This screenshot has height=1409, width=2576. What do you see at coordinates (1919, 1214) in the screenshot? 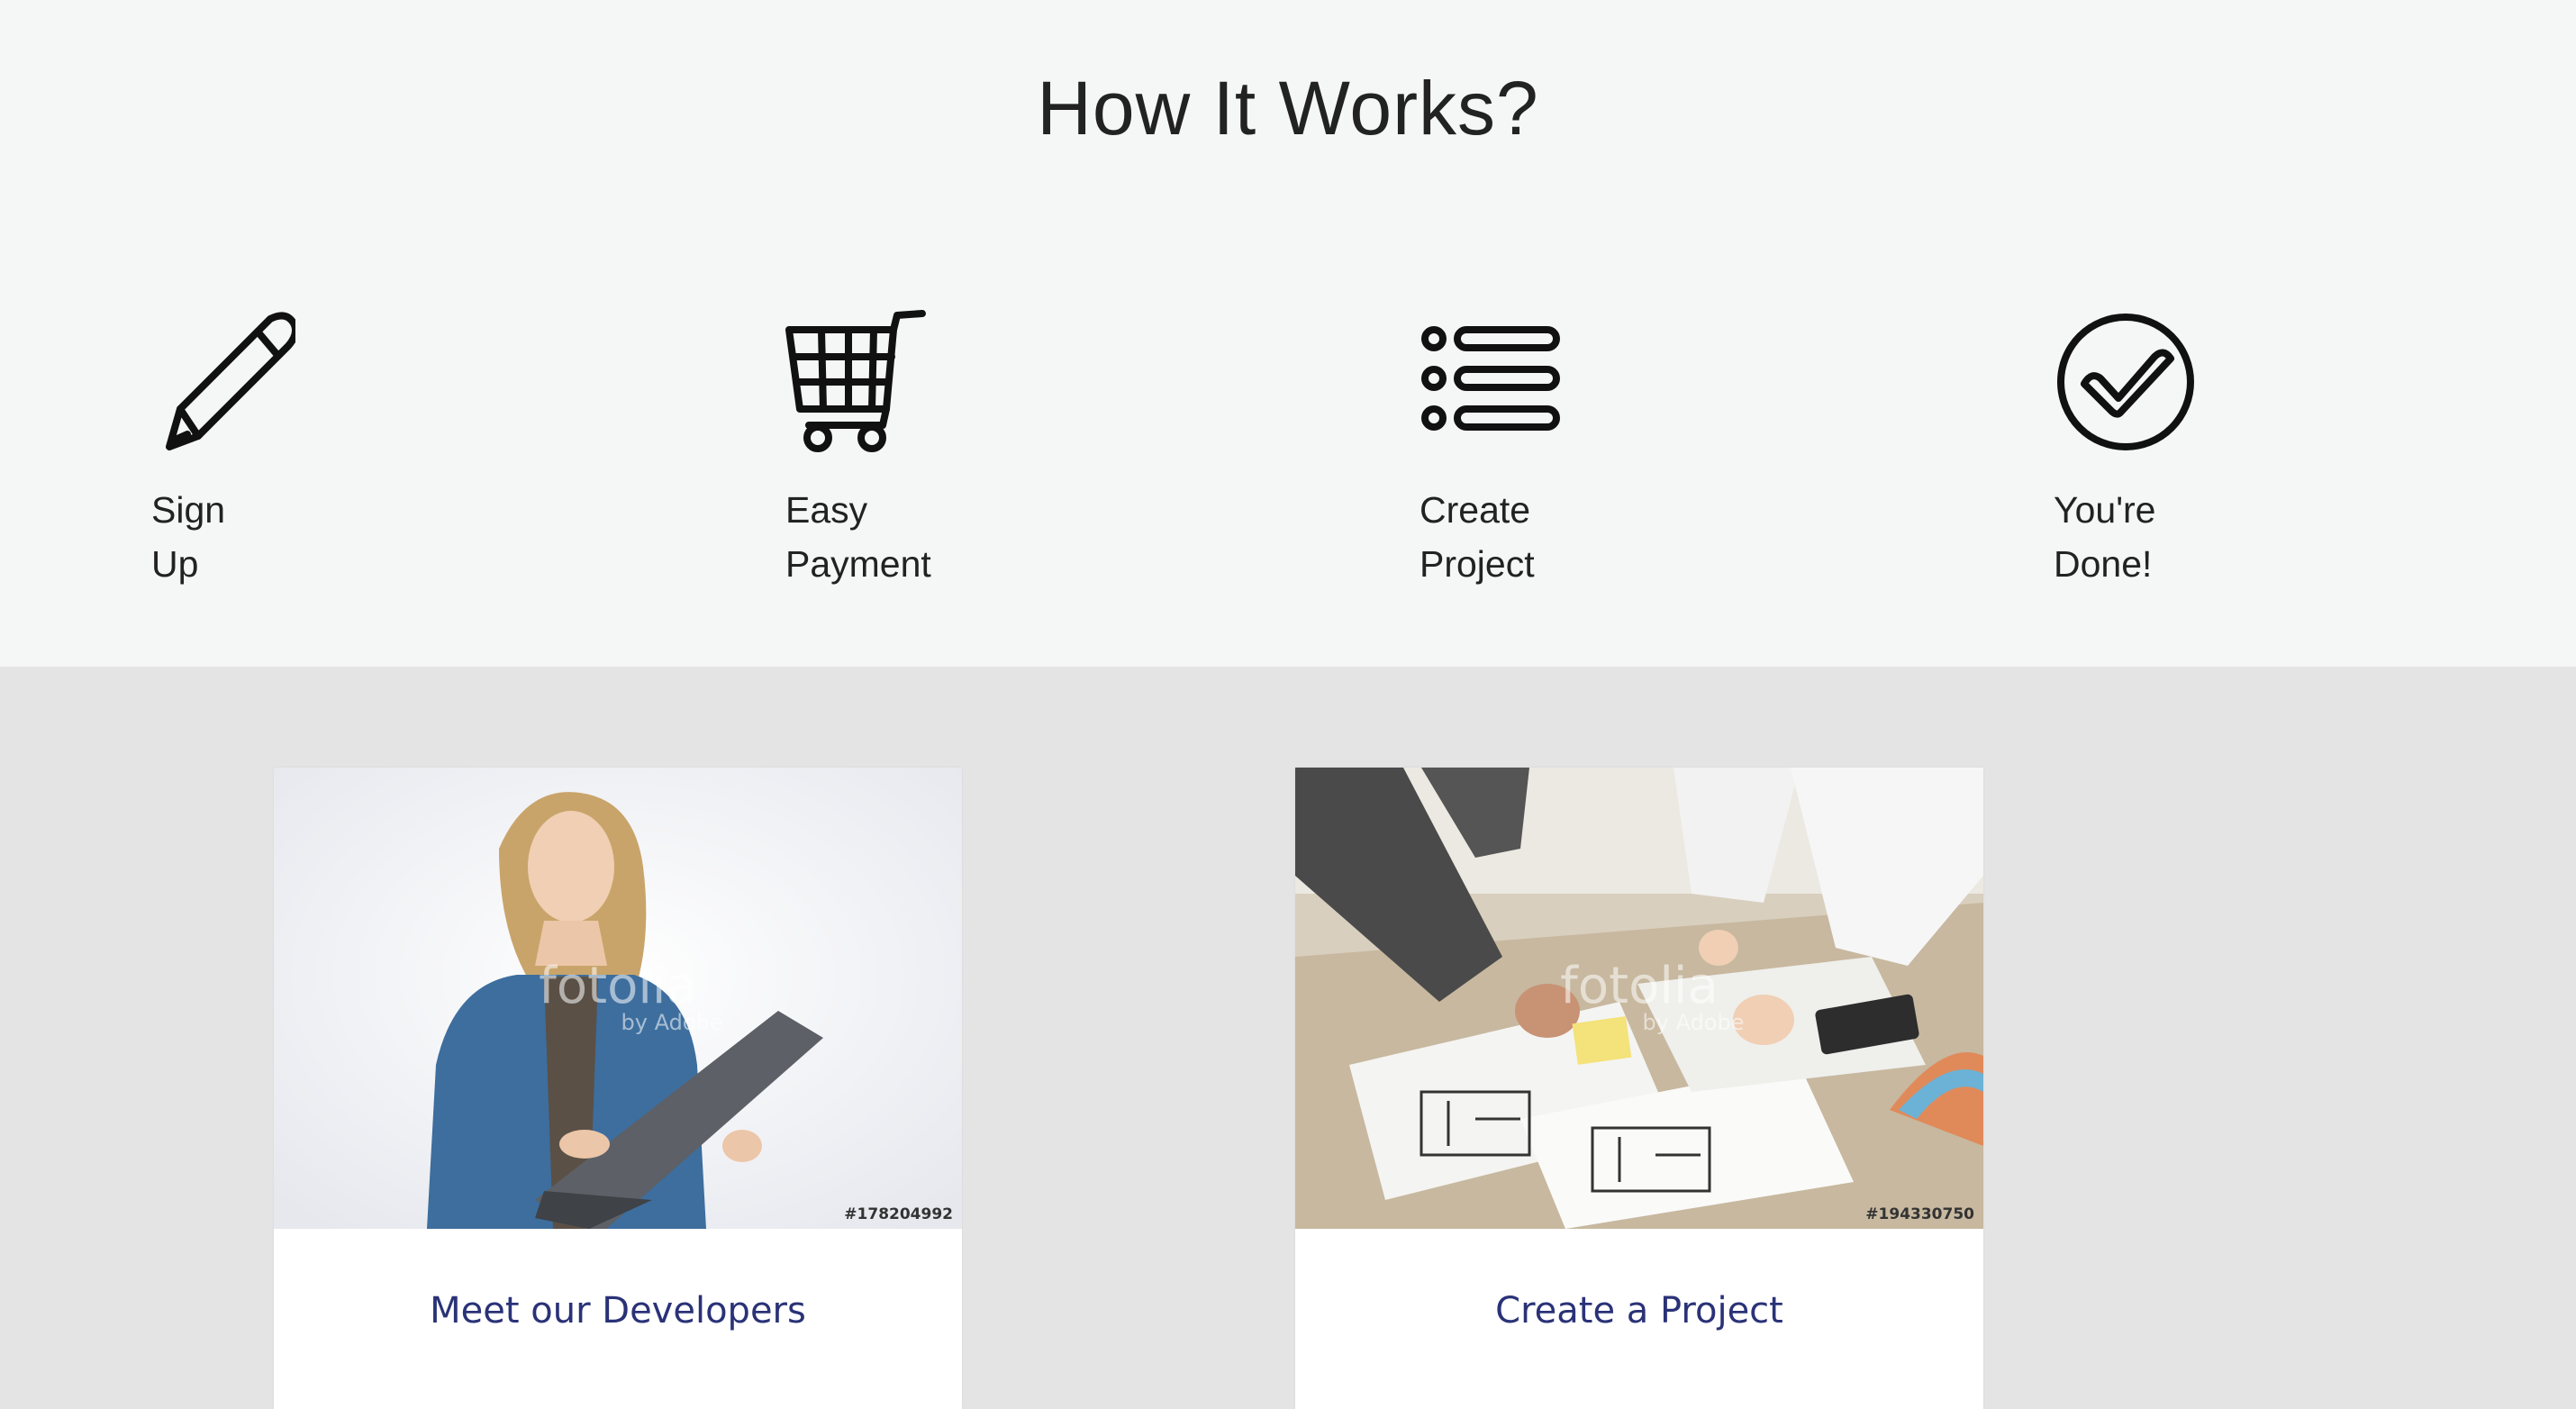
I see `stock-id: #194330750` at bounding box center [1919, 1214].